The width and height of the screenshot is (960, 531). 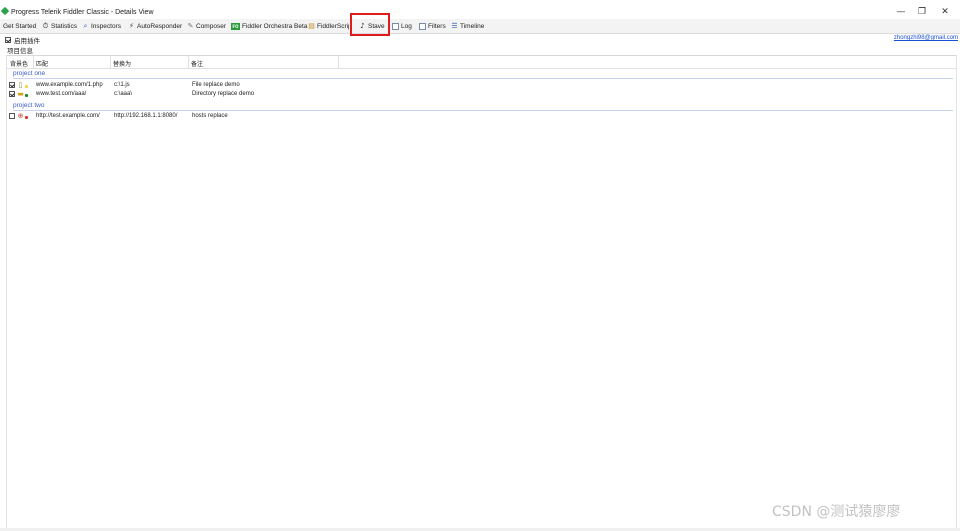 What do you see at coordinates (216, 85) in the screenshot?
I see `rule-note: File replace demo` at bounding box center [216, 85].